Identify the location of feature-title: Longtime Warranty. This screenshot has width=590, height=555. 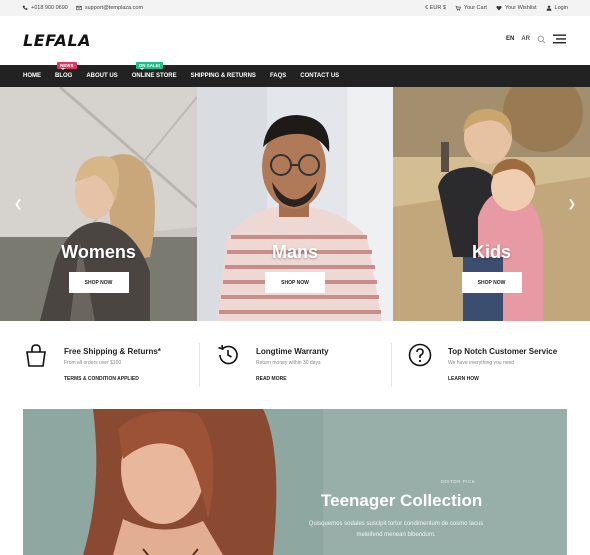
(292, 351).